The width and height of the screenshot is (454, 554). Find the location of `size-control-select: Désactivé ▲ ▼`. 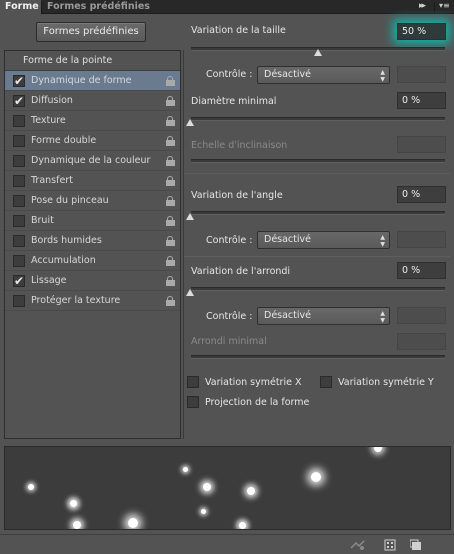

size-control-select: Désactivé ▲ ▼ is located at coordinates (323, 75).